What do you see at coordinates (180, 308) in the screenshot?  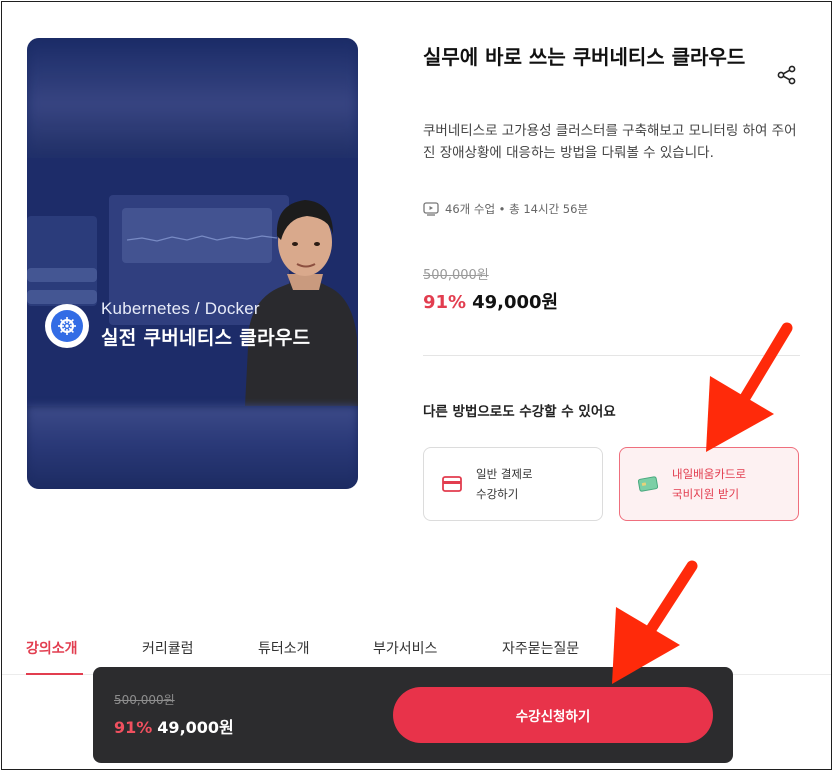 I see `thumbnail-subtitle: Kubernetes / Docker` at bounding box center [180, 308].